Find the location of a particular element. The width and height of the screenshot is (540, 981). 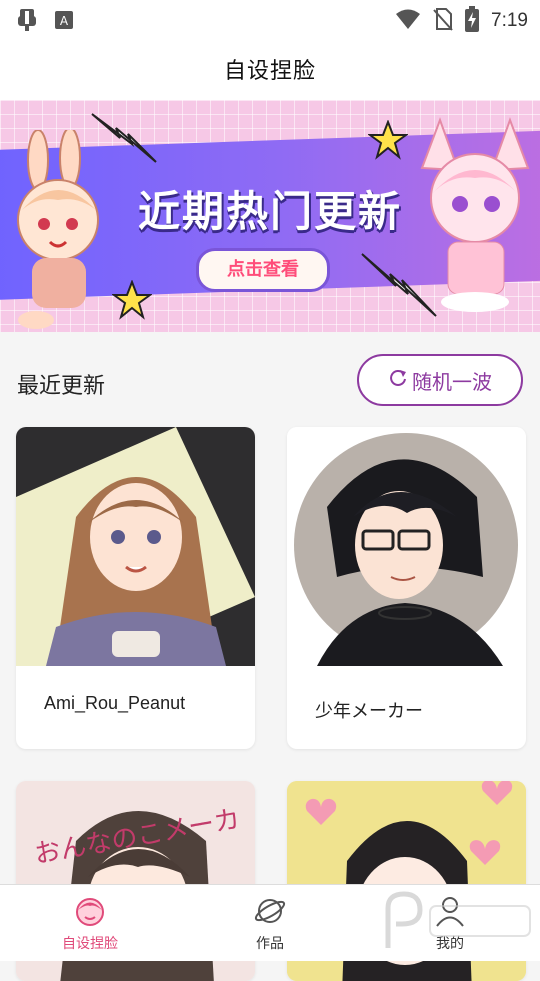

card-label: Ami_Rou_Peanut is located at coordinates (115, 703).